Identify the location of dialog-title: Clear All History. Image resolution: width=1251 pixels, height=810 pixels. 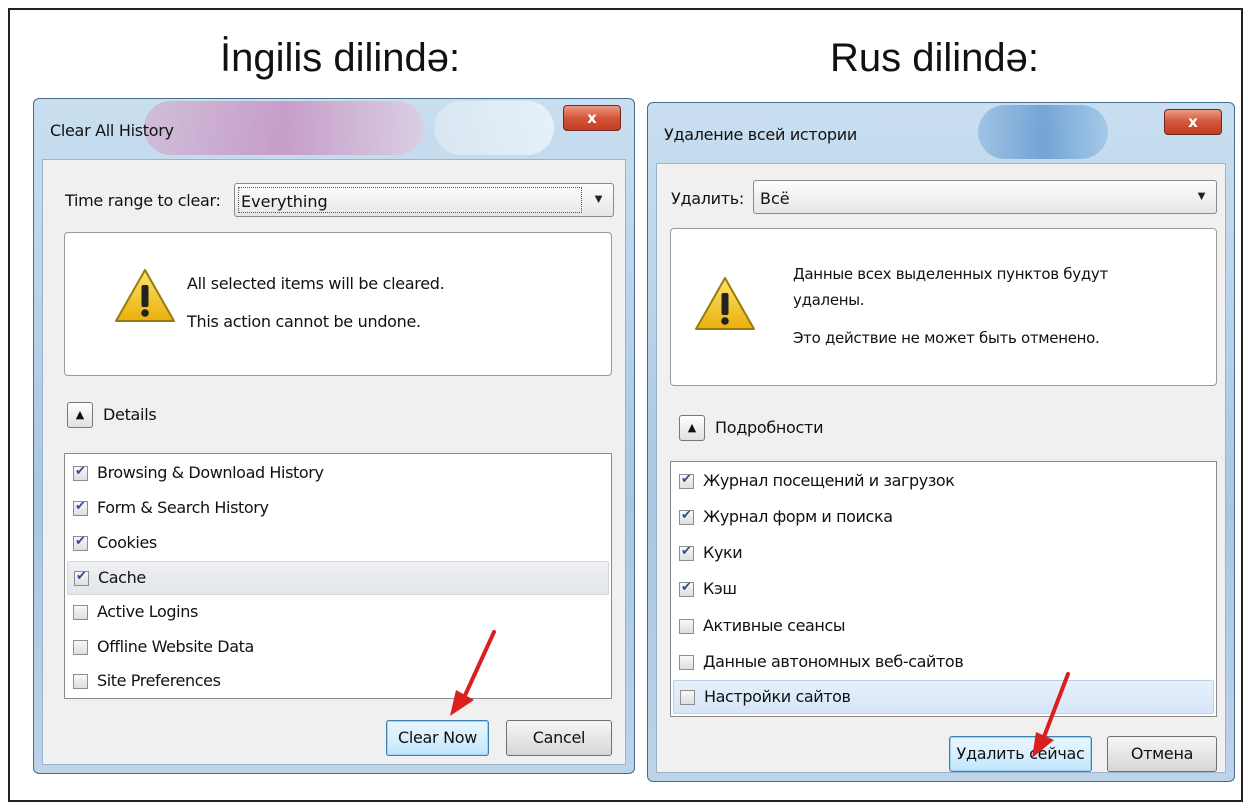
(112, 130).